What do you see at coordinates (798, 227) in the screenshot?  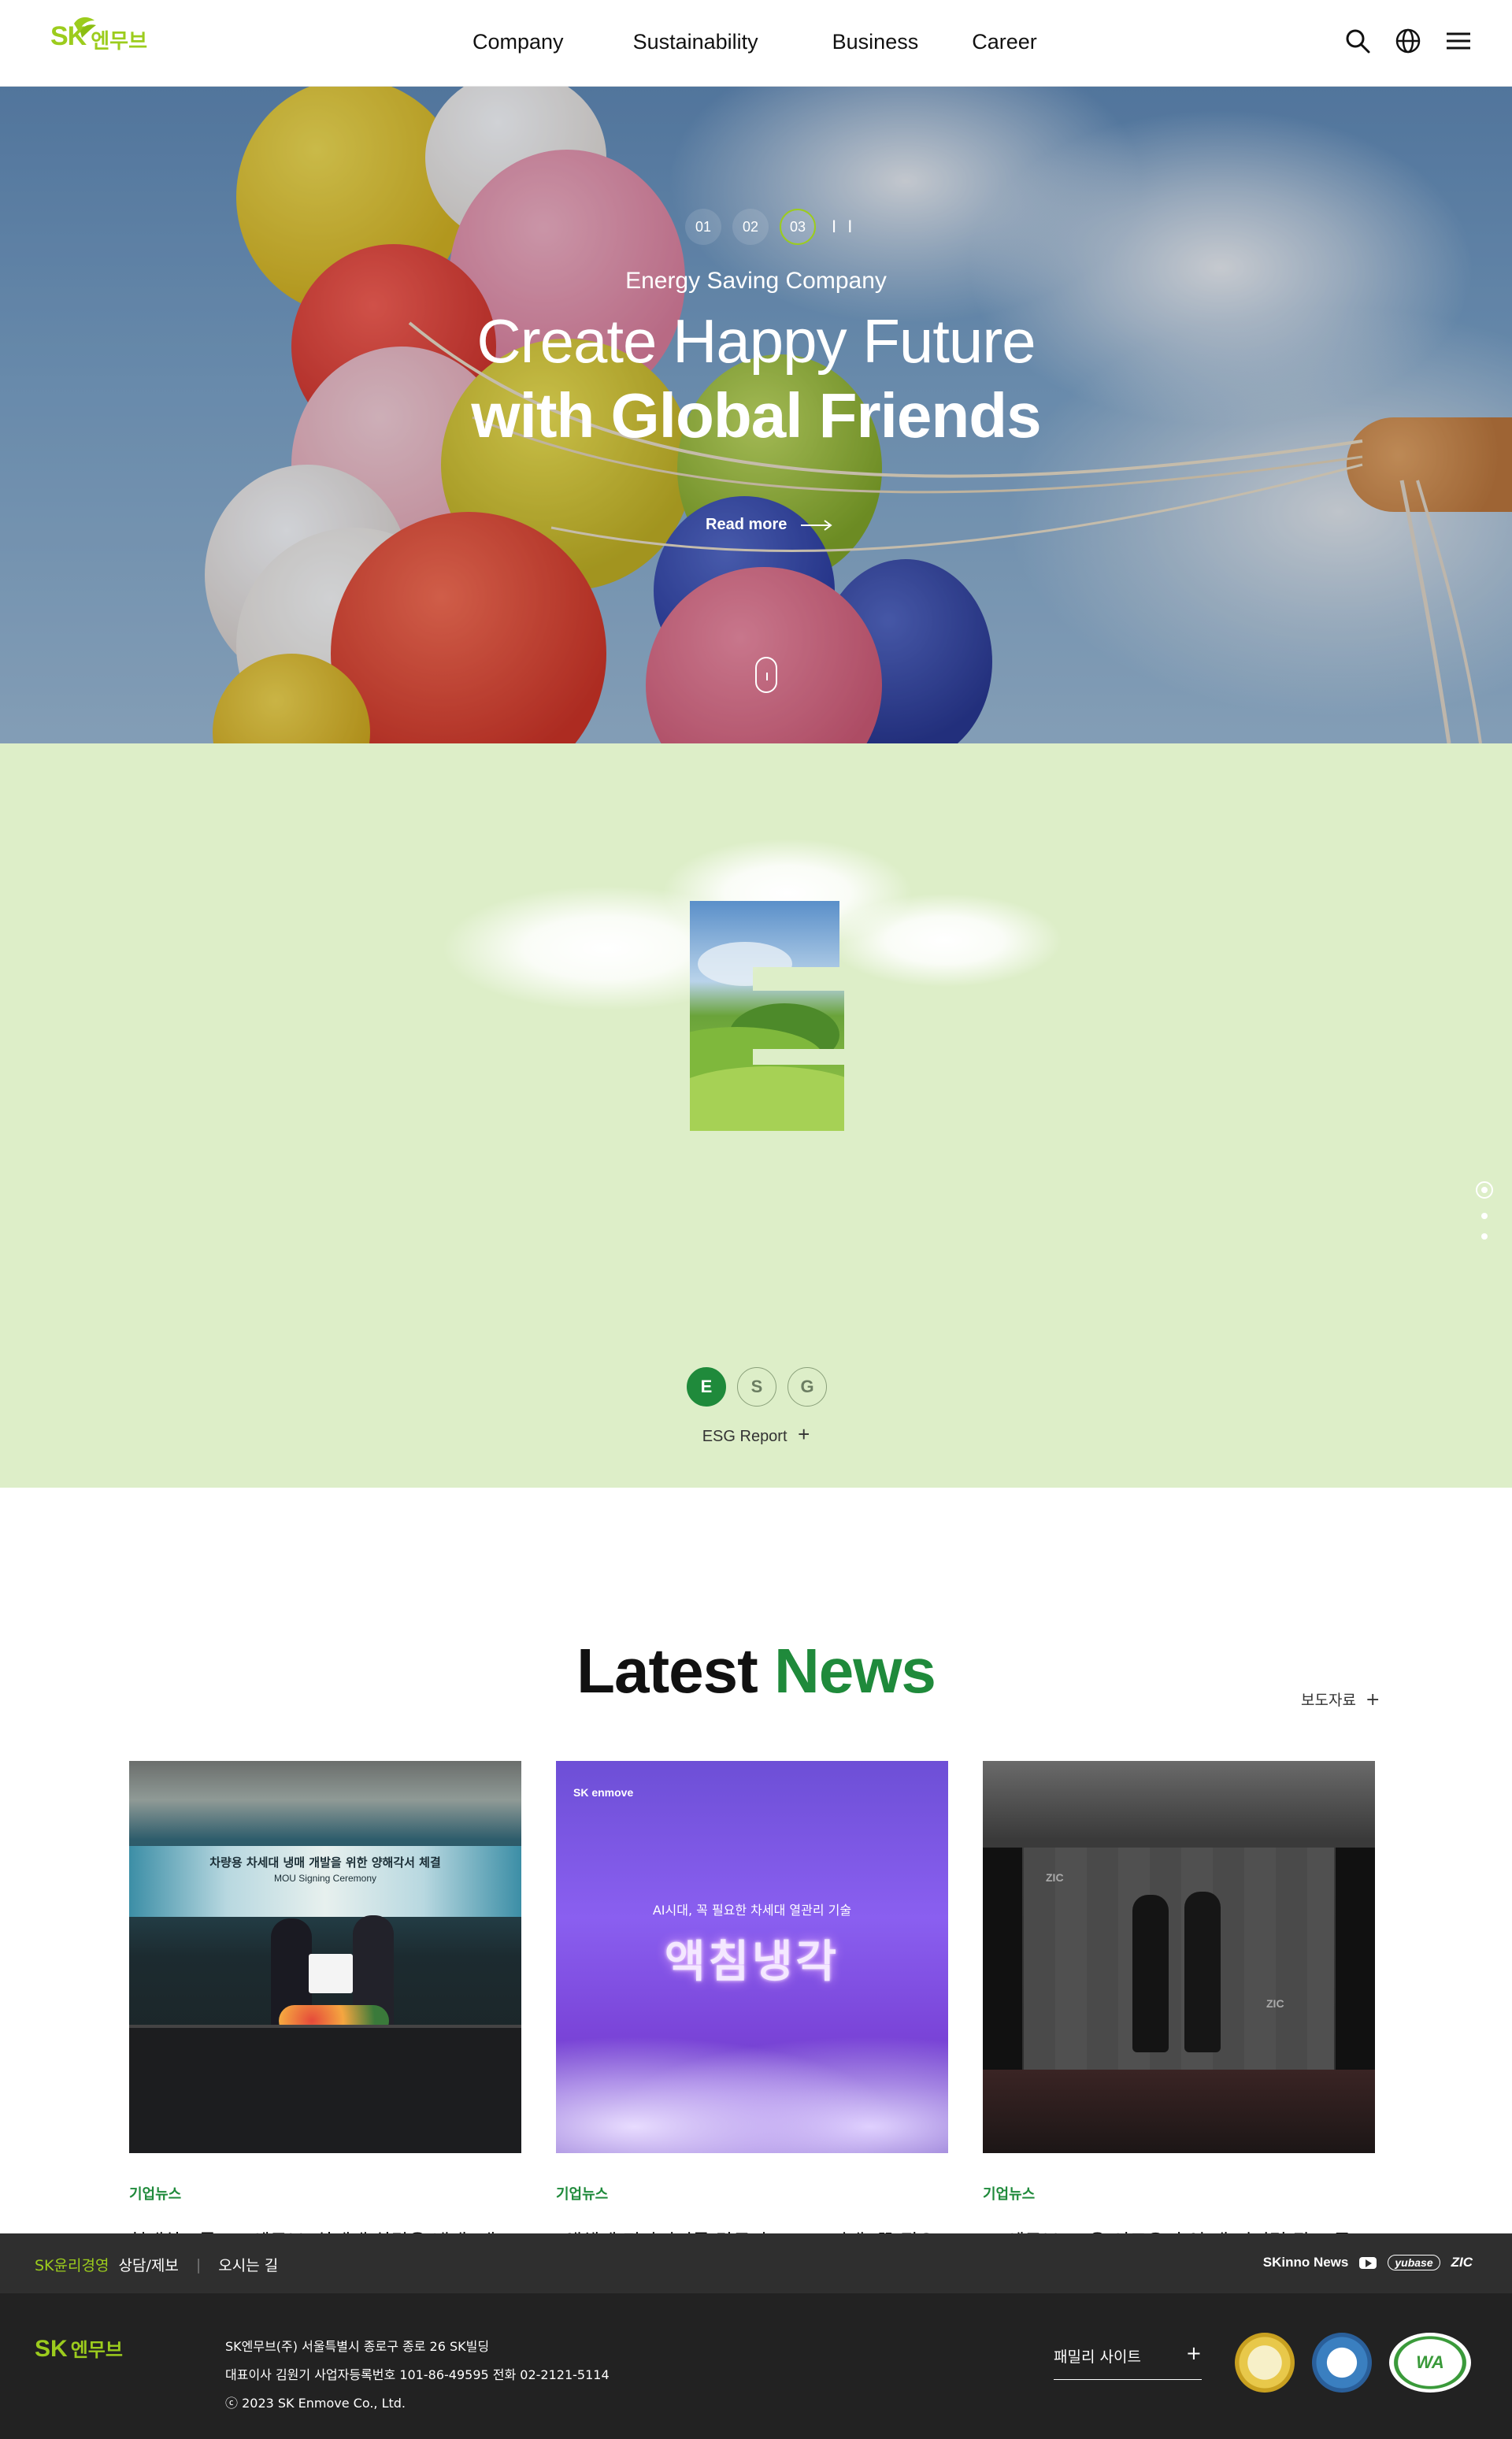 I see `slide-dot-3: 03` at bounding box center [798, 227].